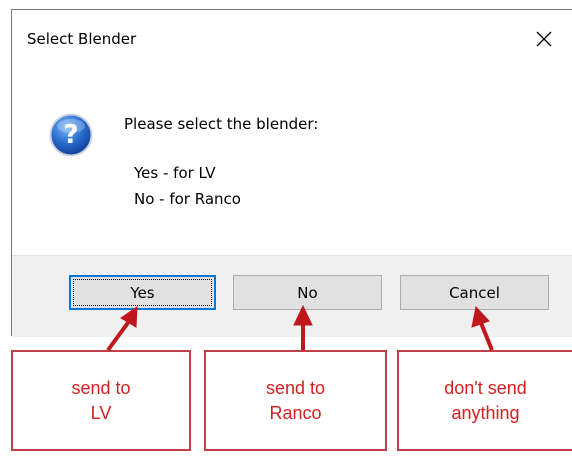 The image size is (572, 456). I want to click on annotation-cancel: don't send anything, so click(484, 400).